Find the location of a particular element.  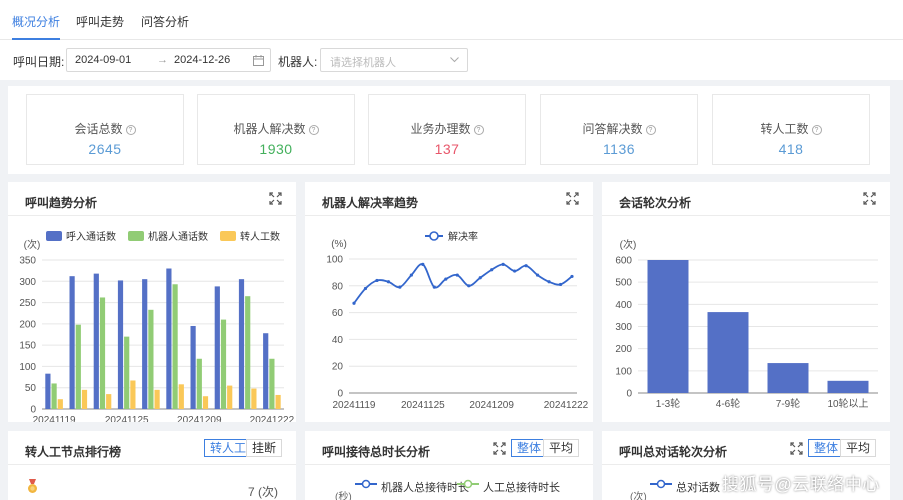

watermark-text: 搜狐号@云联络中心 is located at coordinates (801, 484).